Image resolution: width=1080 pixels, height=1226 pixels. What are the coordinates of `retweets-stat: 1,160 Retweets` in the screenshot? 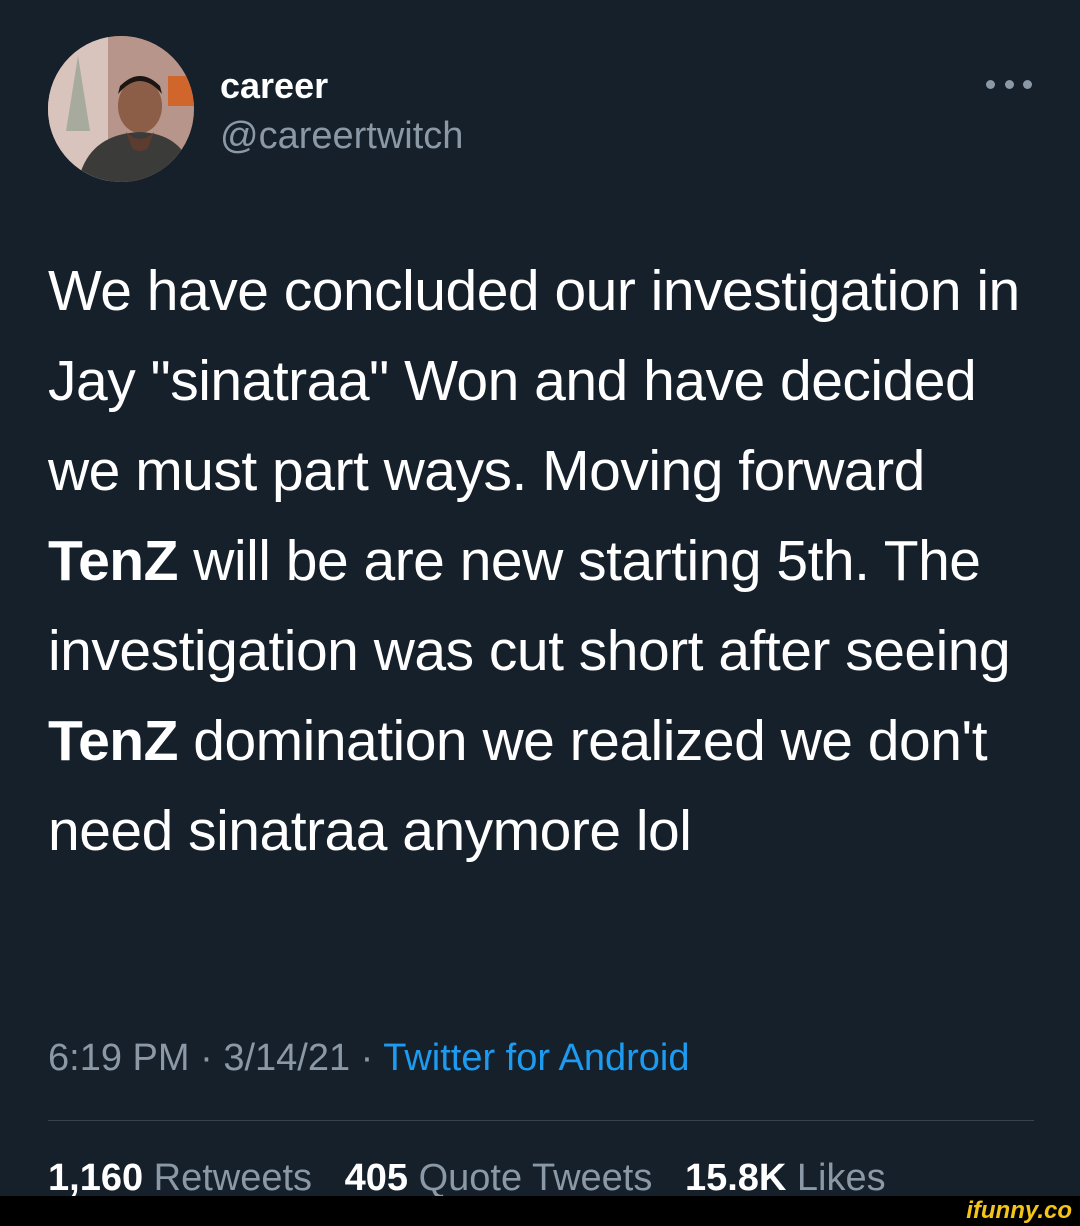 It's located at (180, 1178).